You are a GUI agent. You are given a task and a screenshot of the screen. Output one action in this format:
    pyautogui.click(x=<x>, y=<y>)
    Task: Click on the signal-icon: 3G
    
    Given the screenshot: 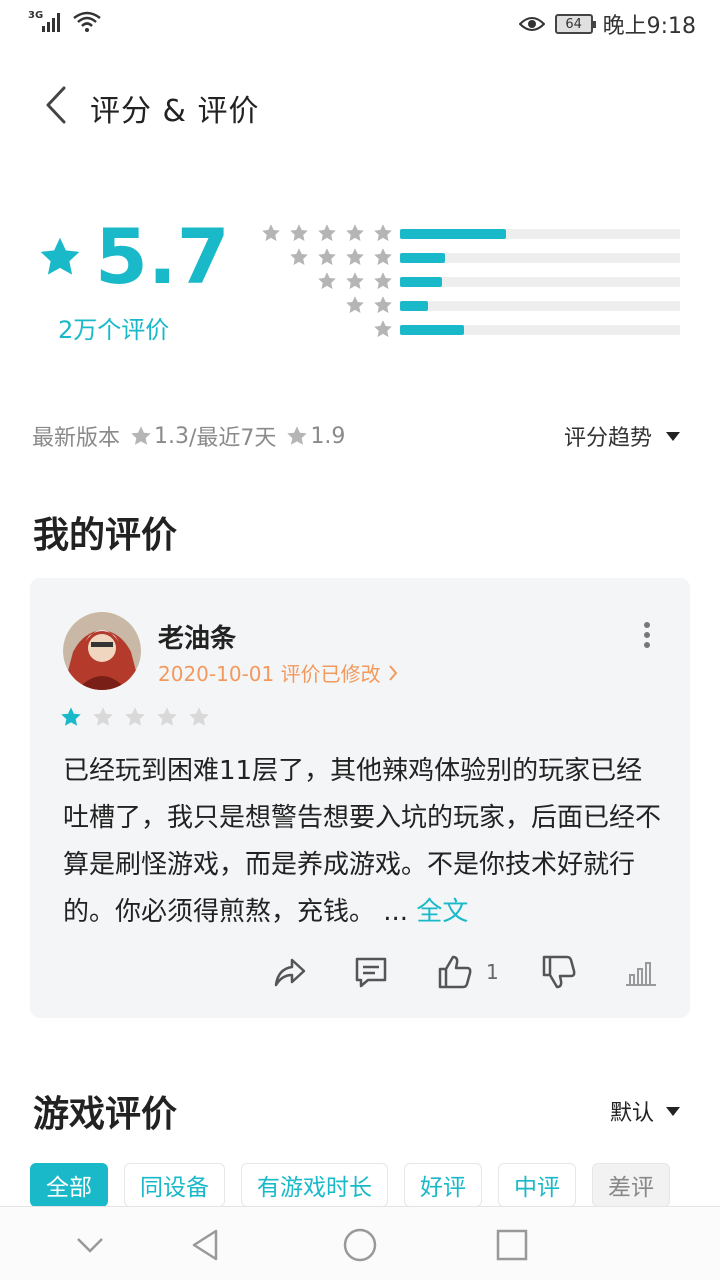 What is the action you would take?
    pyautogui.click(x=46, y=22)
    